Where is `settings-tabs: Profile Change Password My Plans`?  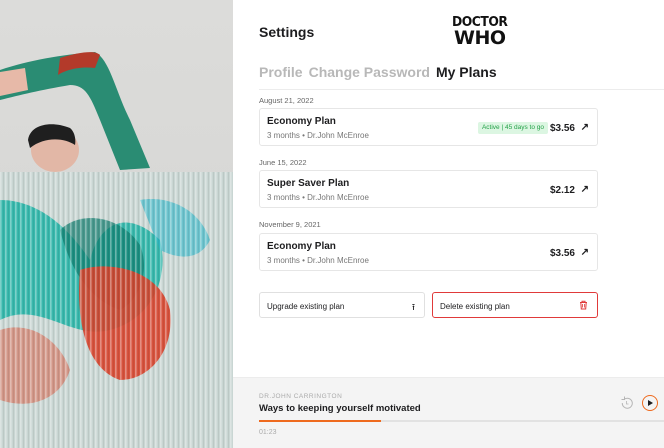
settings-tabs: Profile Change Password My Plans is located at coordinates (381, 72).